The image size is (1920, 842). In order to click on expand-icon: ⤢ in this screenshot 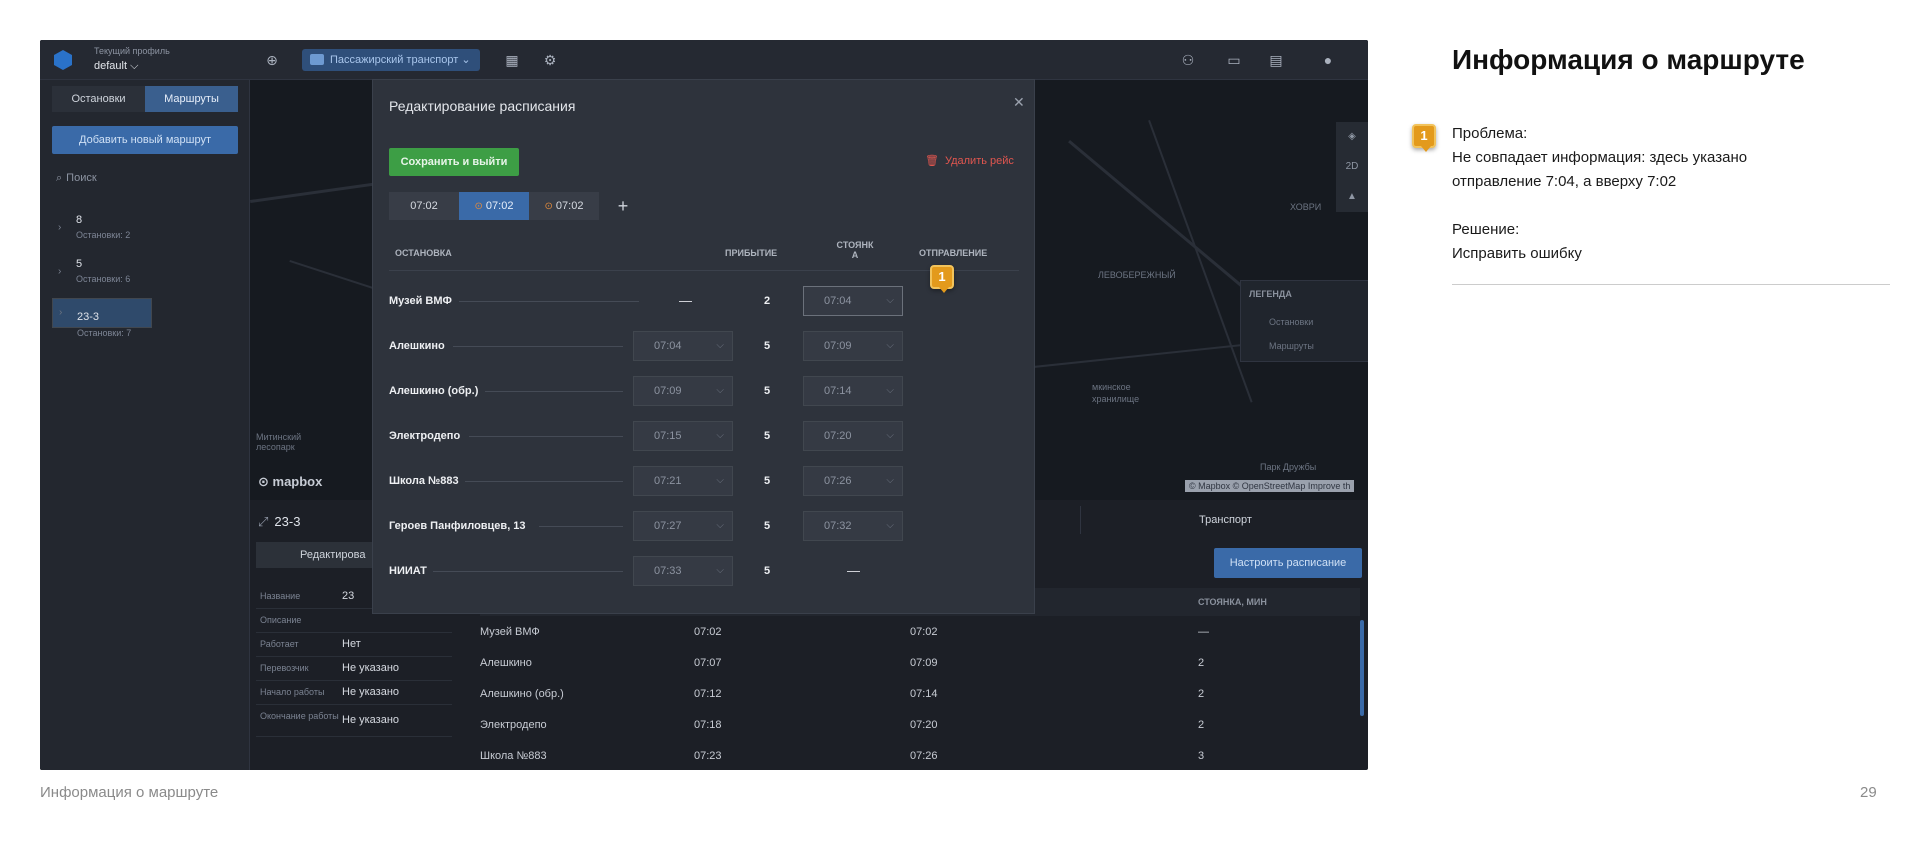, I will do `click(263, 521)`.